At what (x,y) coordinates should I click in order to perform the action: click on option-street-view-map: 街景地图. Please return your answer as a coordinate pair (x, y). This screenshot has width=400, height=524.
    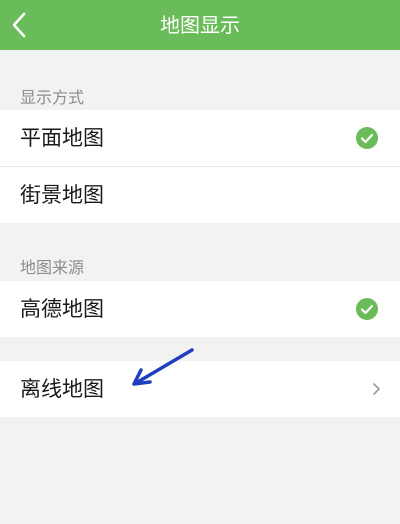
    Looking at the image, I should click on (200, 195).